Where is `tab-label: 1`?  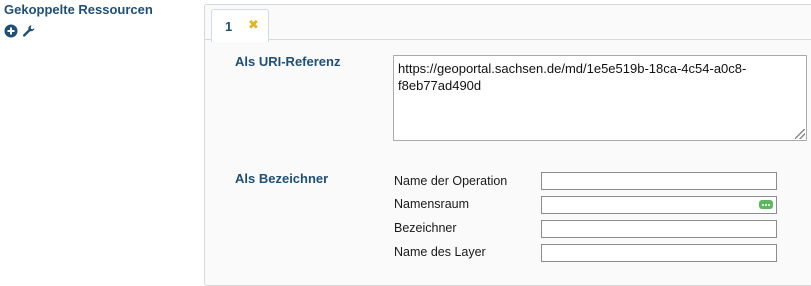 tab-label: 1 is located at coordinates (229, 26).